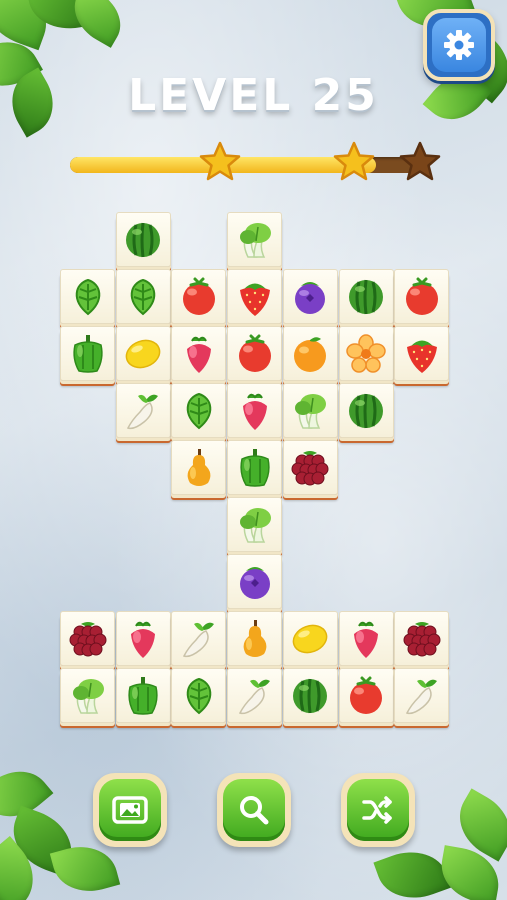 The width and height of the screenshot is (507, 900). I want to click on magnifier-icon, so click(254, 810).